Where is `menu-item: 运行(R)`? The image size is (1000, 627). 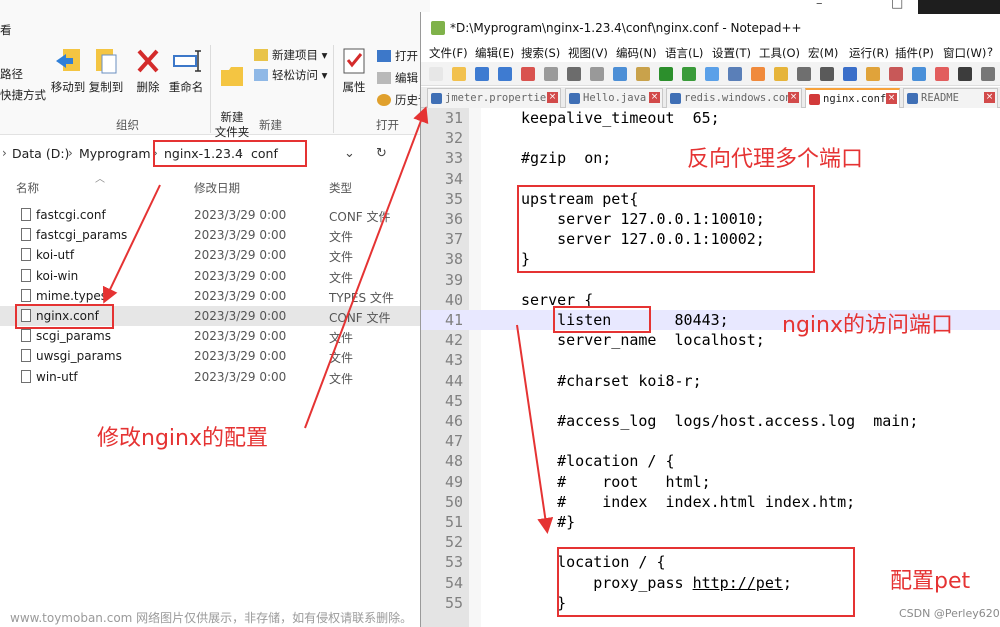 menu-item: 运行(R) is located at coordinates (869, 53).